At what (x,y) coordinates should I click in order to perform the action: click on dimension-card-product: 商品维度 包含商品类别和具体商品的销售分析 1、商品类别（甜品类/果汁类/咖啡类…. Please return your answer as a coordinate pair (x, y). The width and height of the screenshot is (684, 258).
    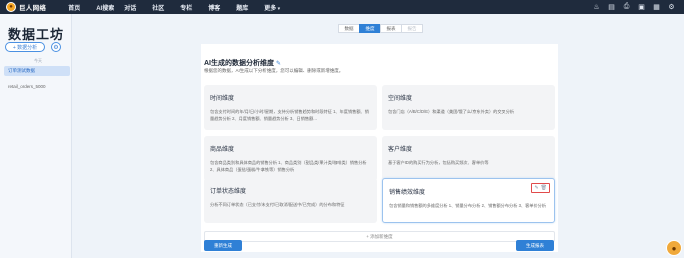
    Looking at the image, I should click on (290, 158).